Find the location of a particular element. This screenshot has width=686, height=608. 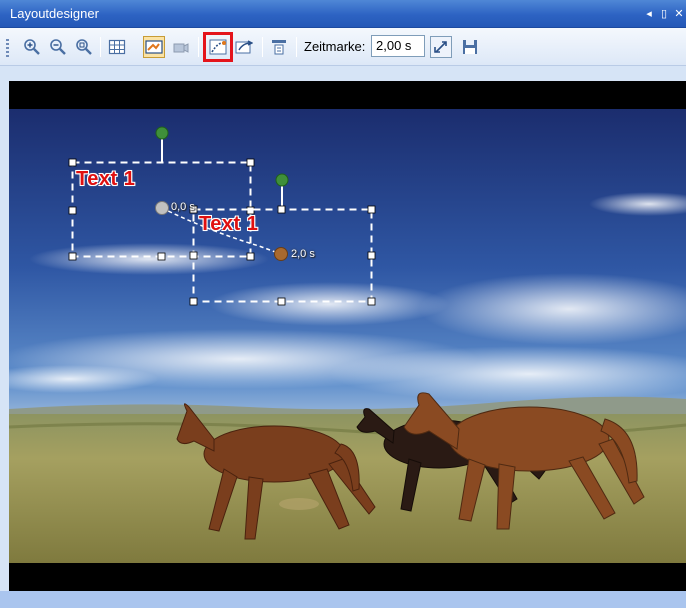

zoom-fit-icon is located at coordinates (84, 47).